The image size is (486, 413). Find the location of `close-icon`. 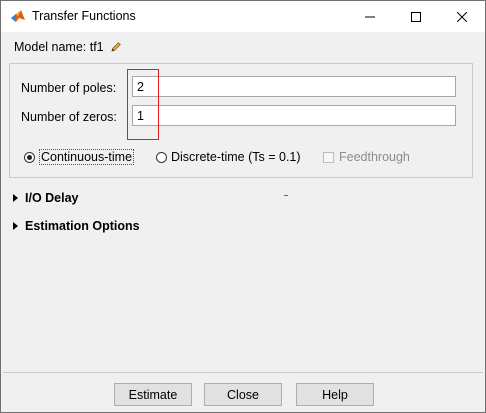

close-icon is located at coordinates (462, 16).